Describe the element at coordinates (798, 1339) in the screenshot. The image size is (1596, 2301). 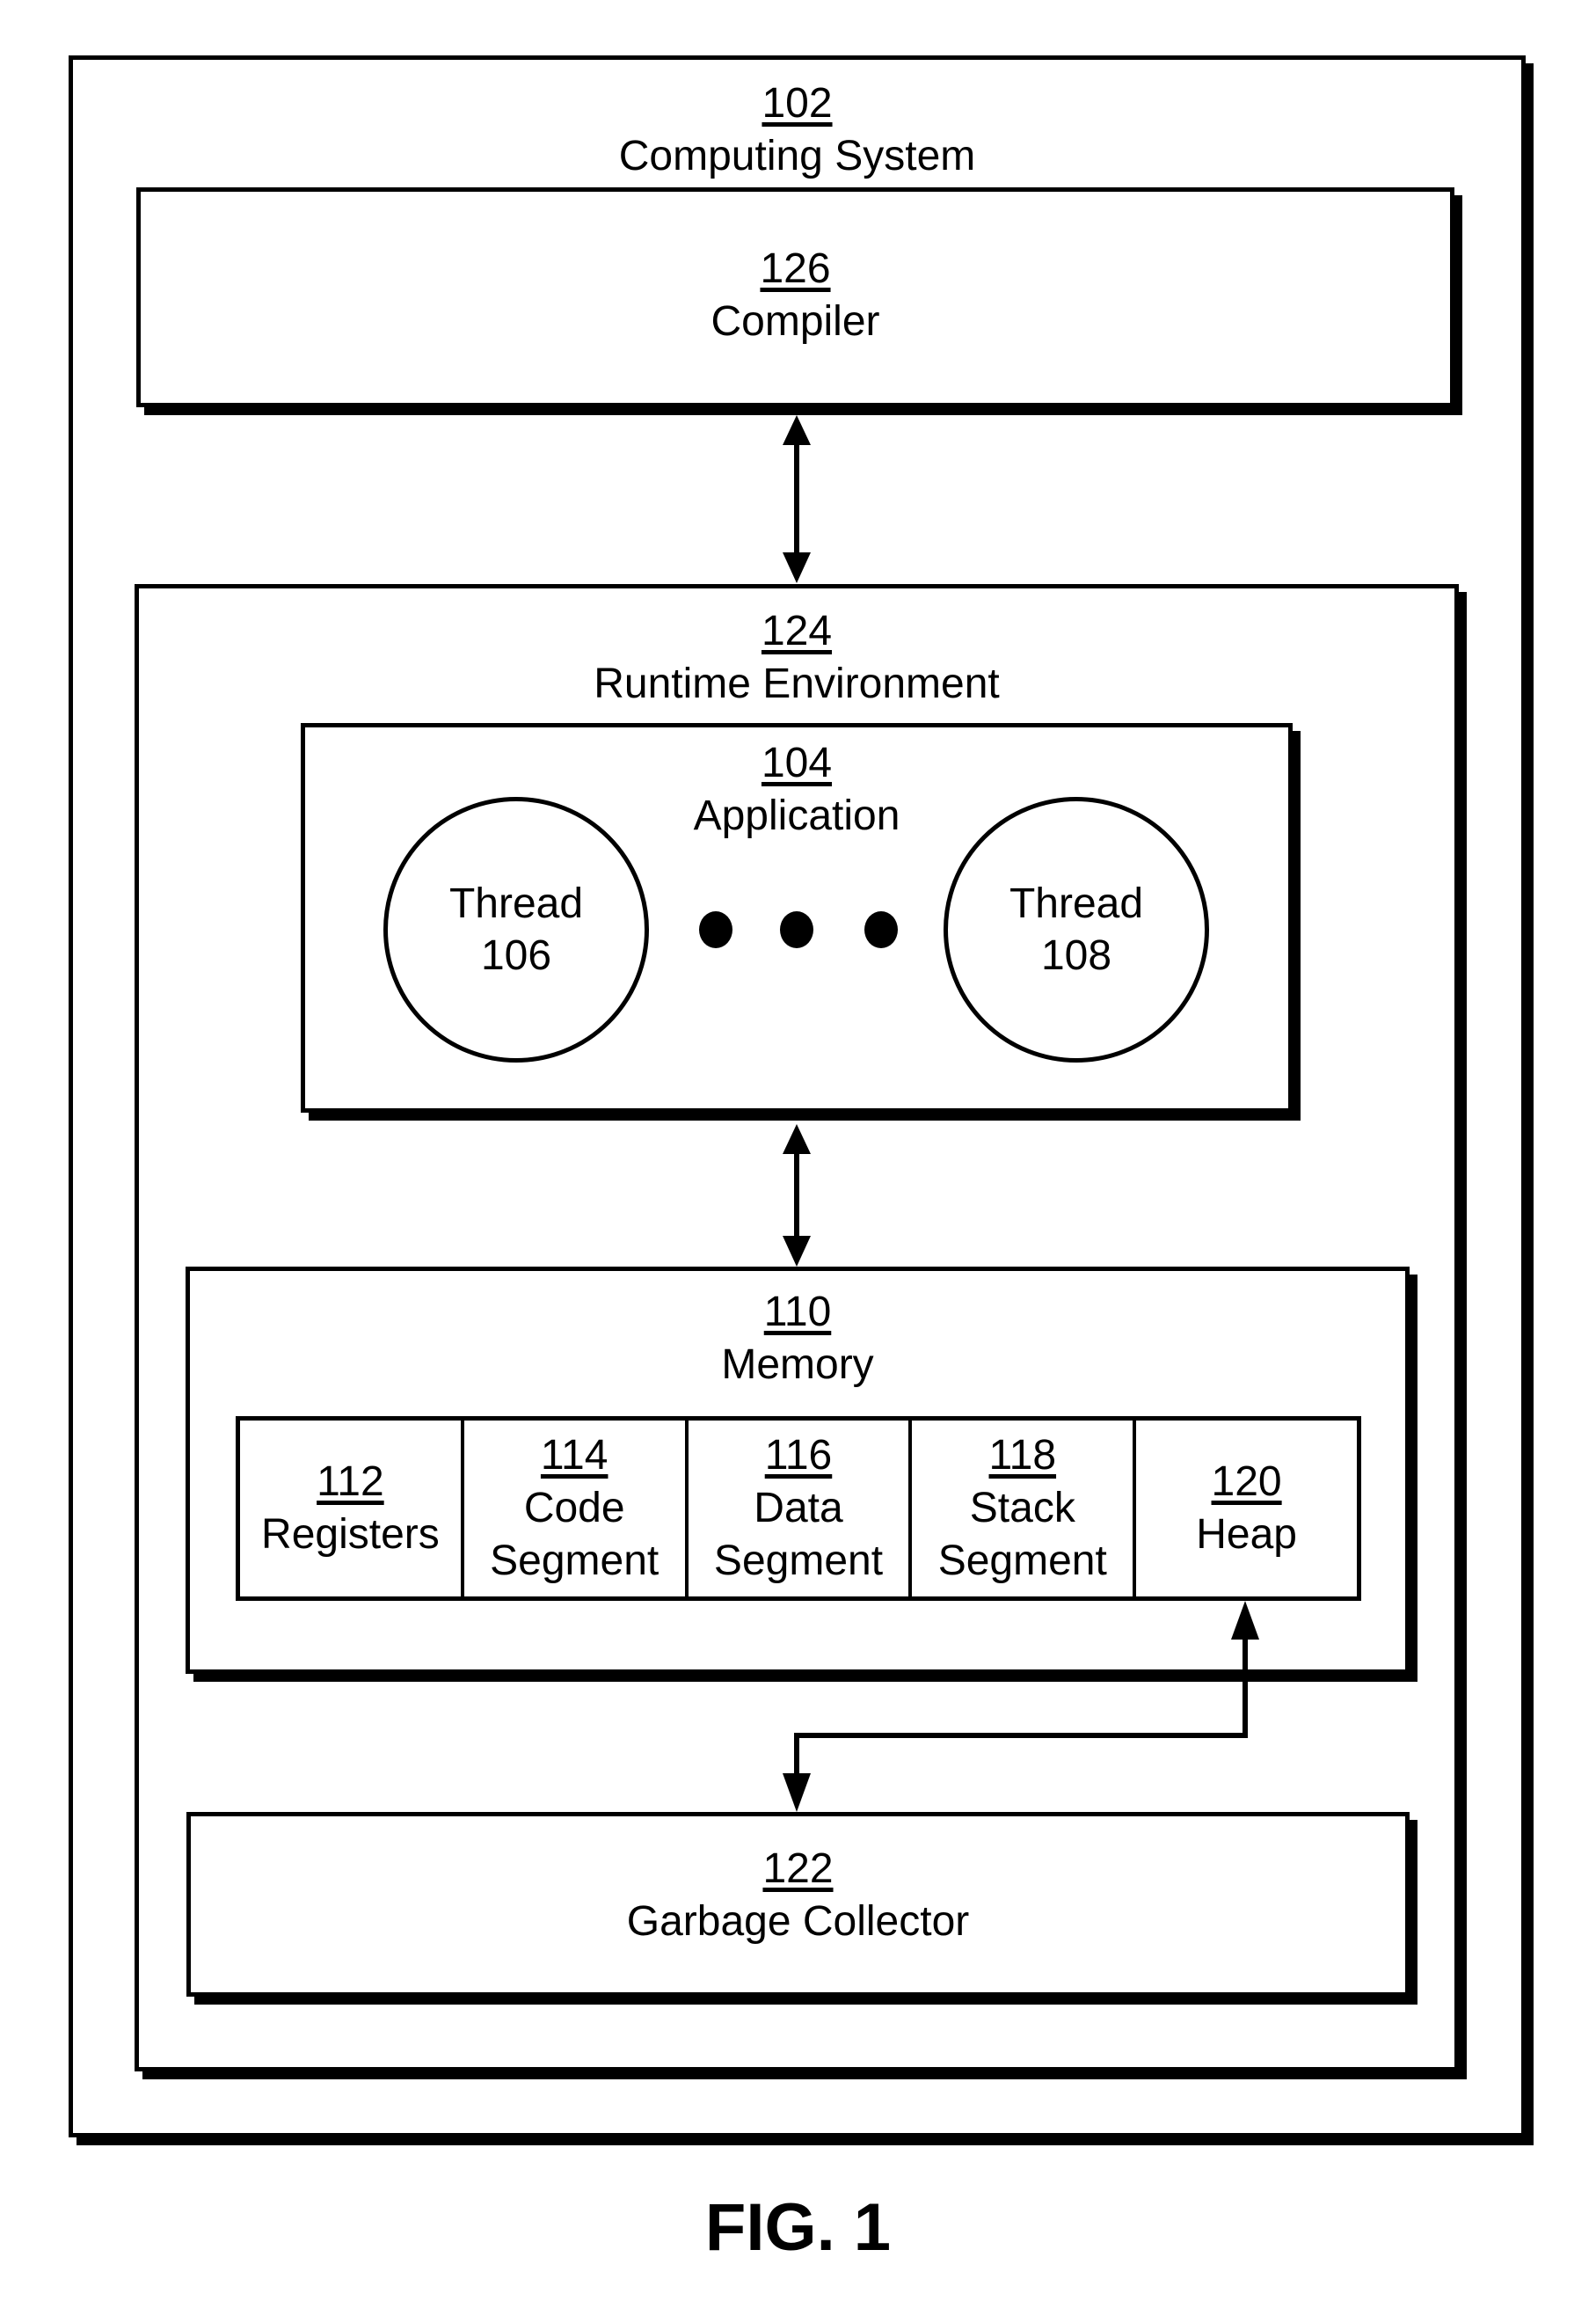
I see `memory-label: 110 Memory` at that location.